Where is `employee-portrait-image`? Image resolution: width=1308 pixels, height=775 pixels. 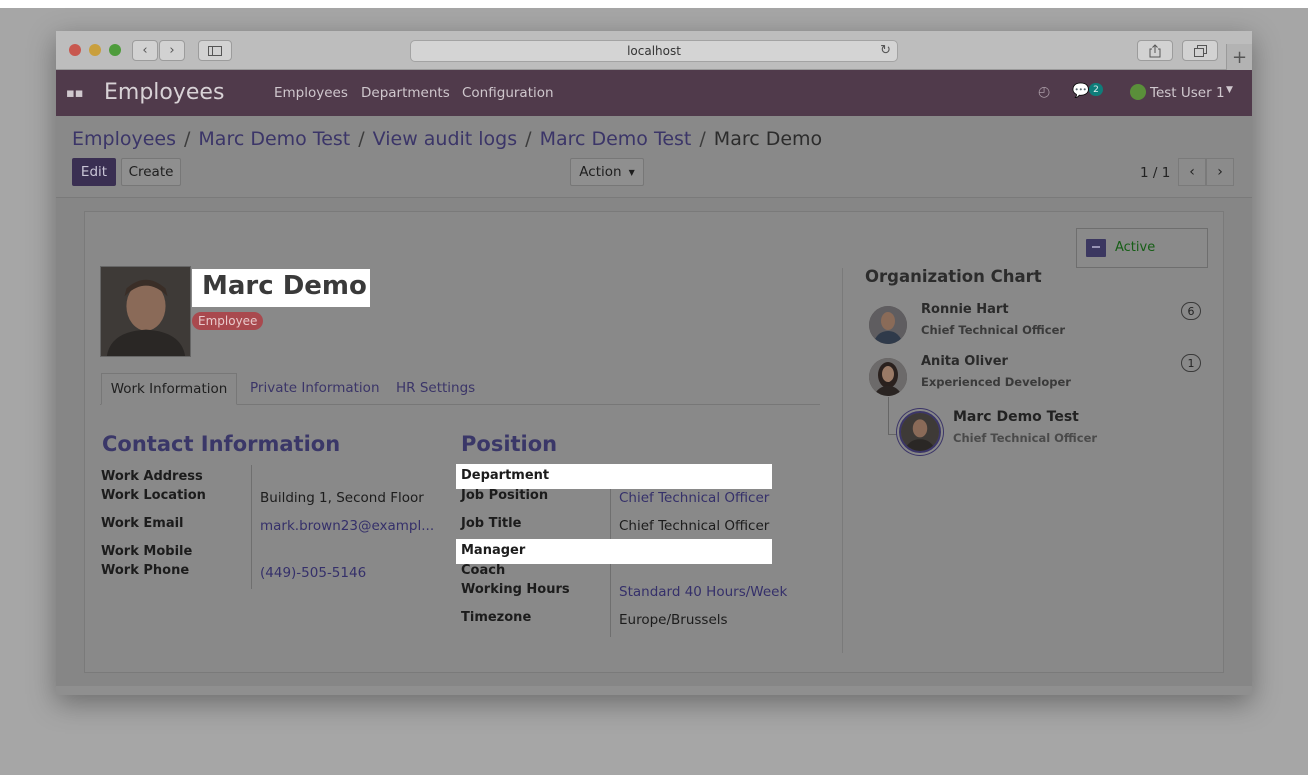 employee-portrait-image is located at coordinates (145, 311).